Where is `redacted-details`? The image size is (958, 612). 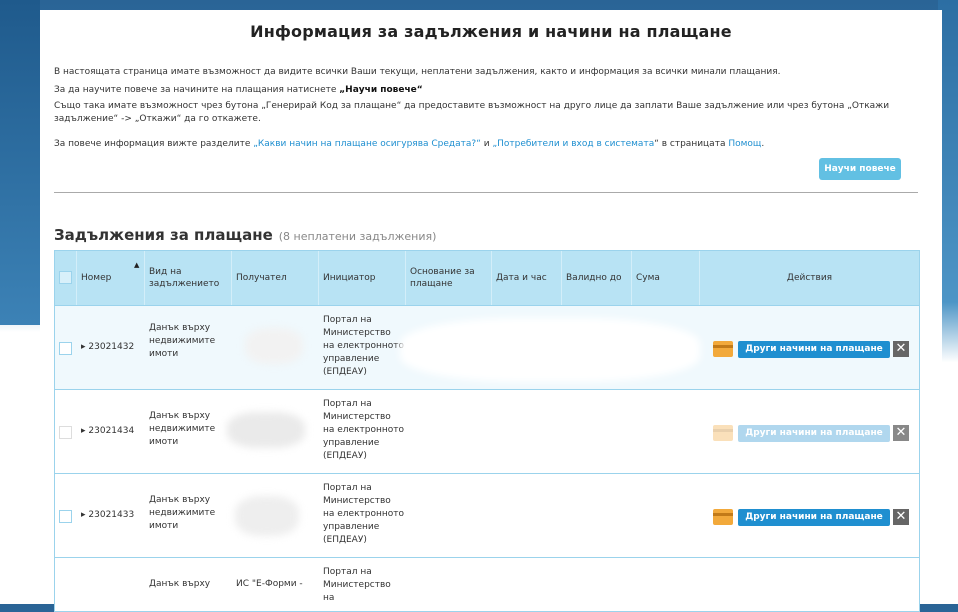 redacted-details is located at coordinates (550, 350).